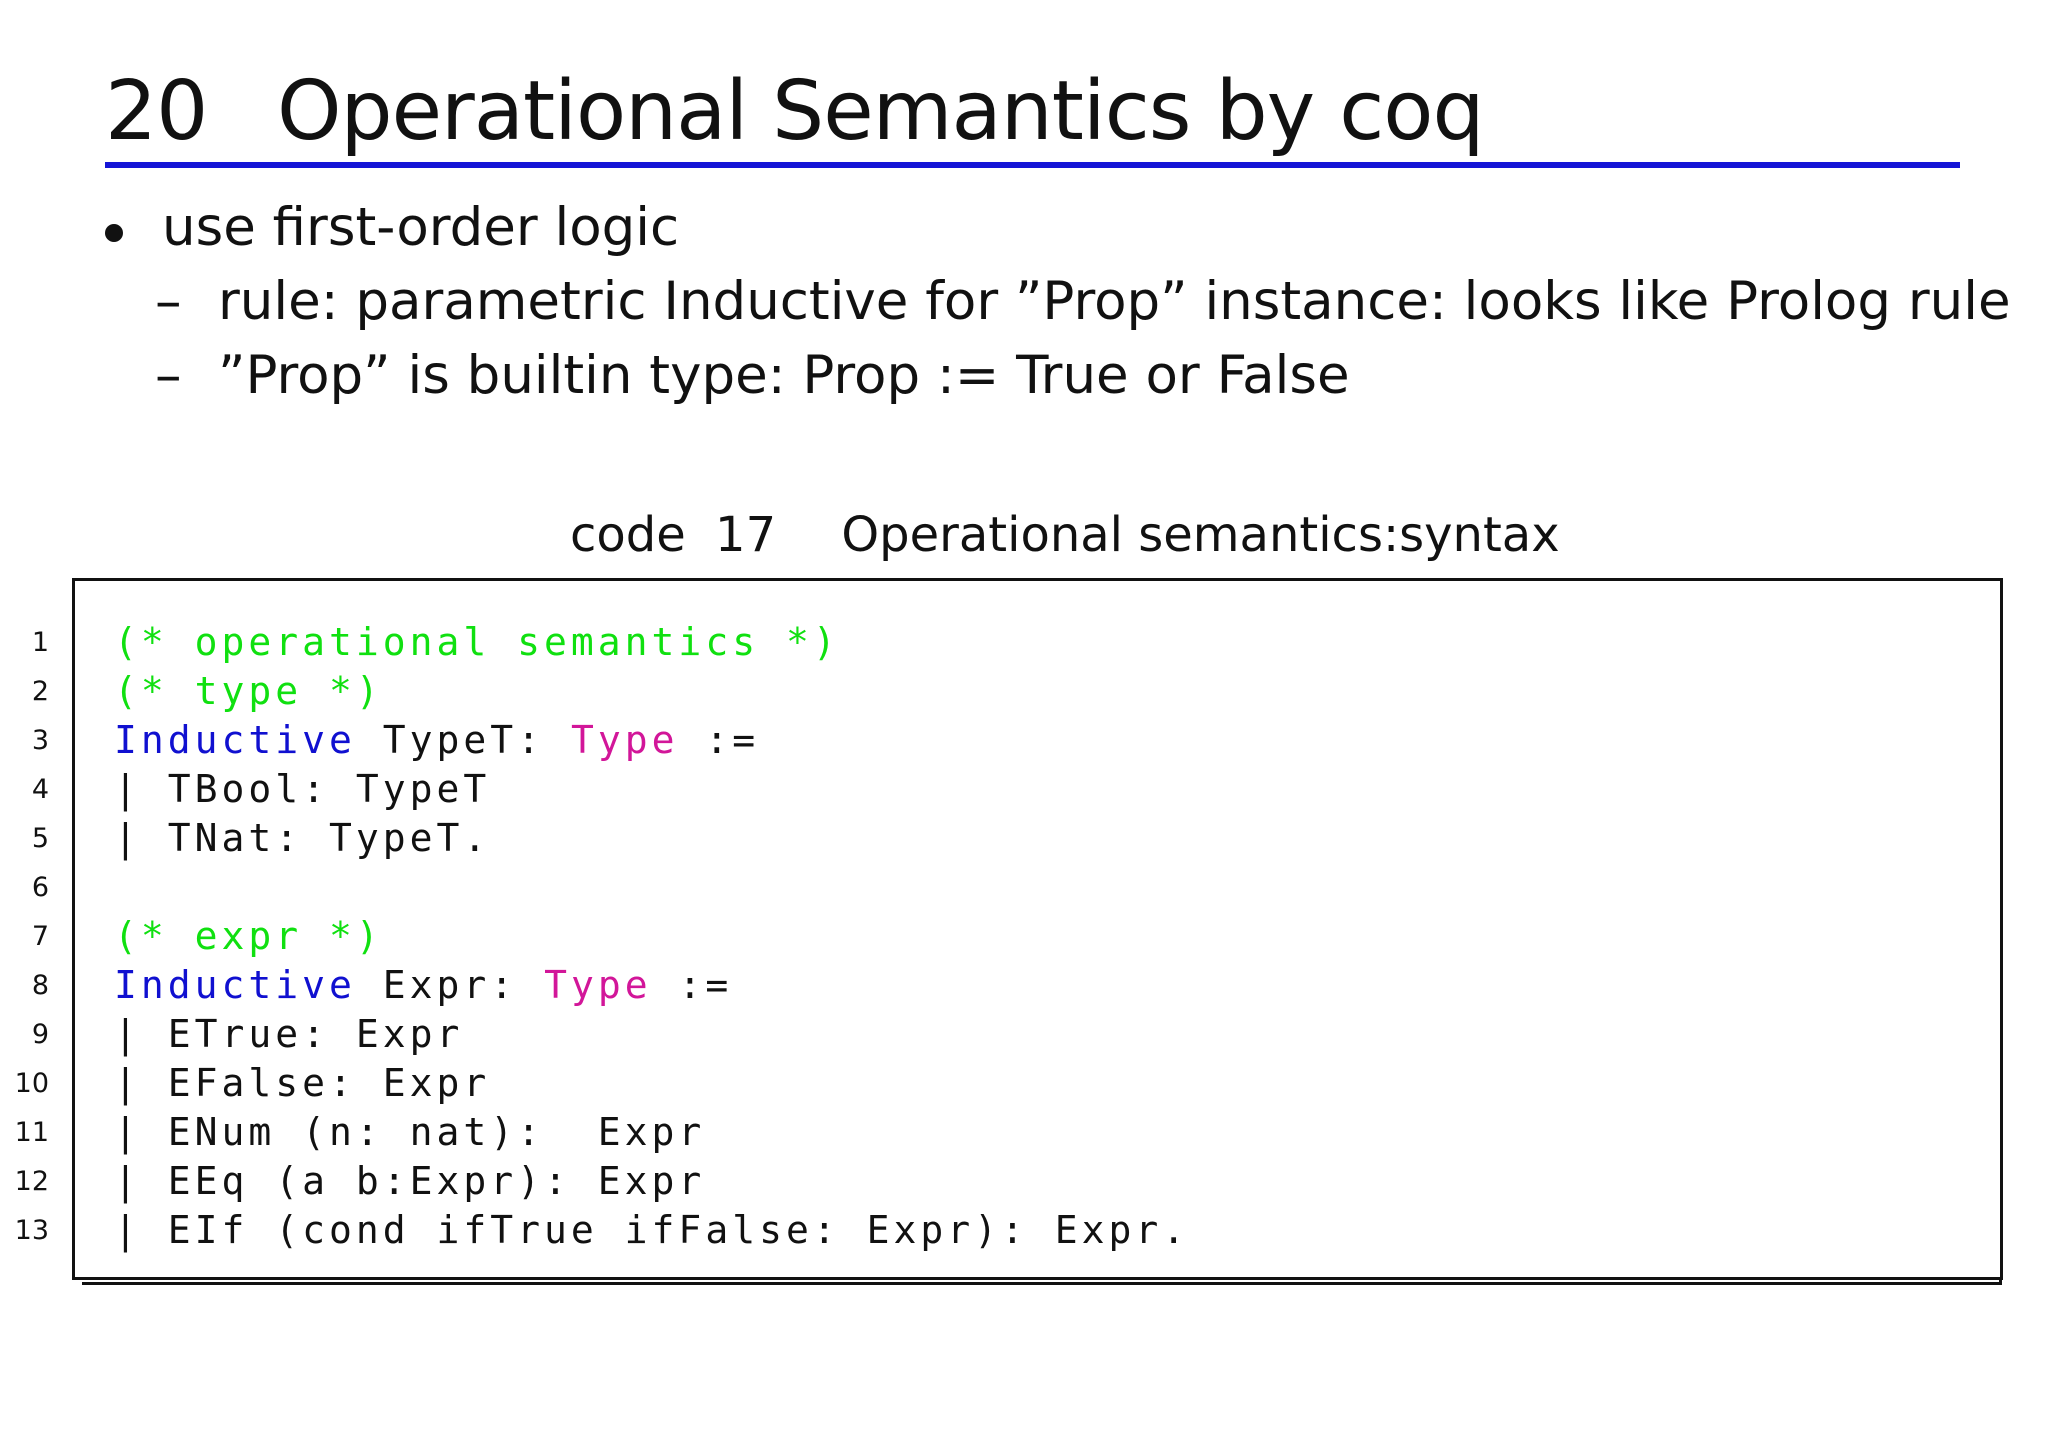 The width and height of the screenshot is (2048, 1448). What do you see at coordinates (1016, 691) in the screenshot?
I see `code-line: 2 (* type *)` at bounding box center [1016, 691].